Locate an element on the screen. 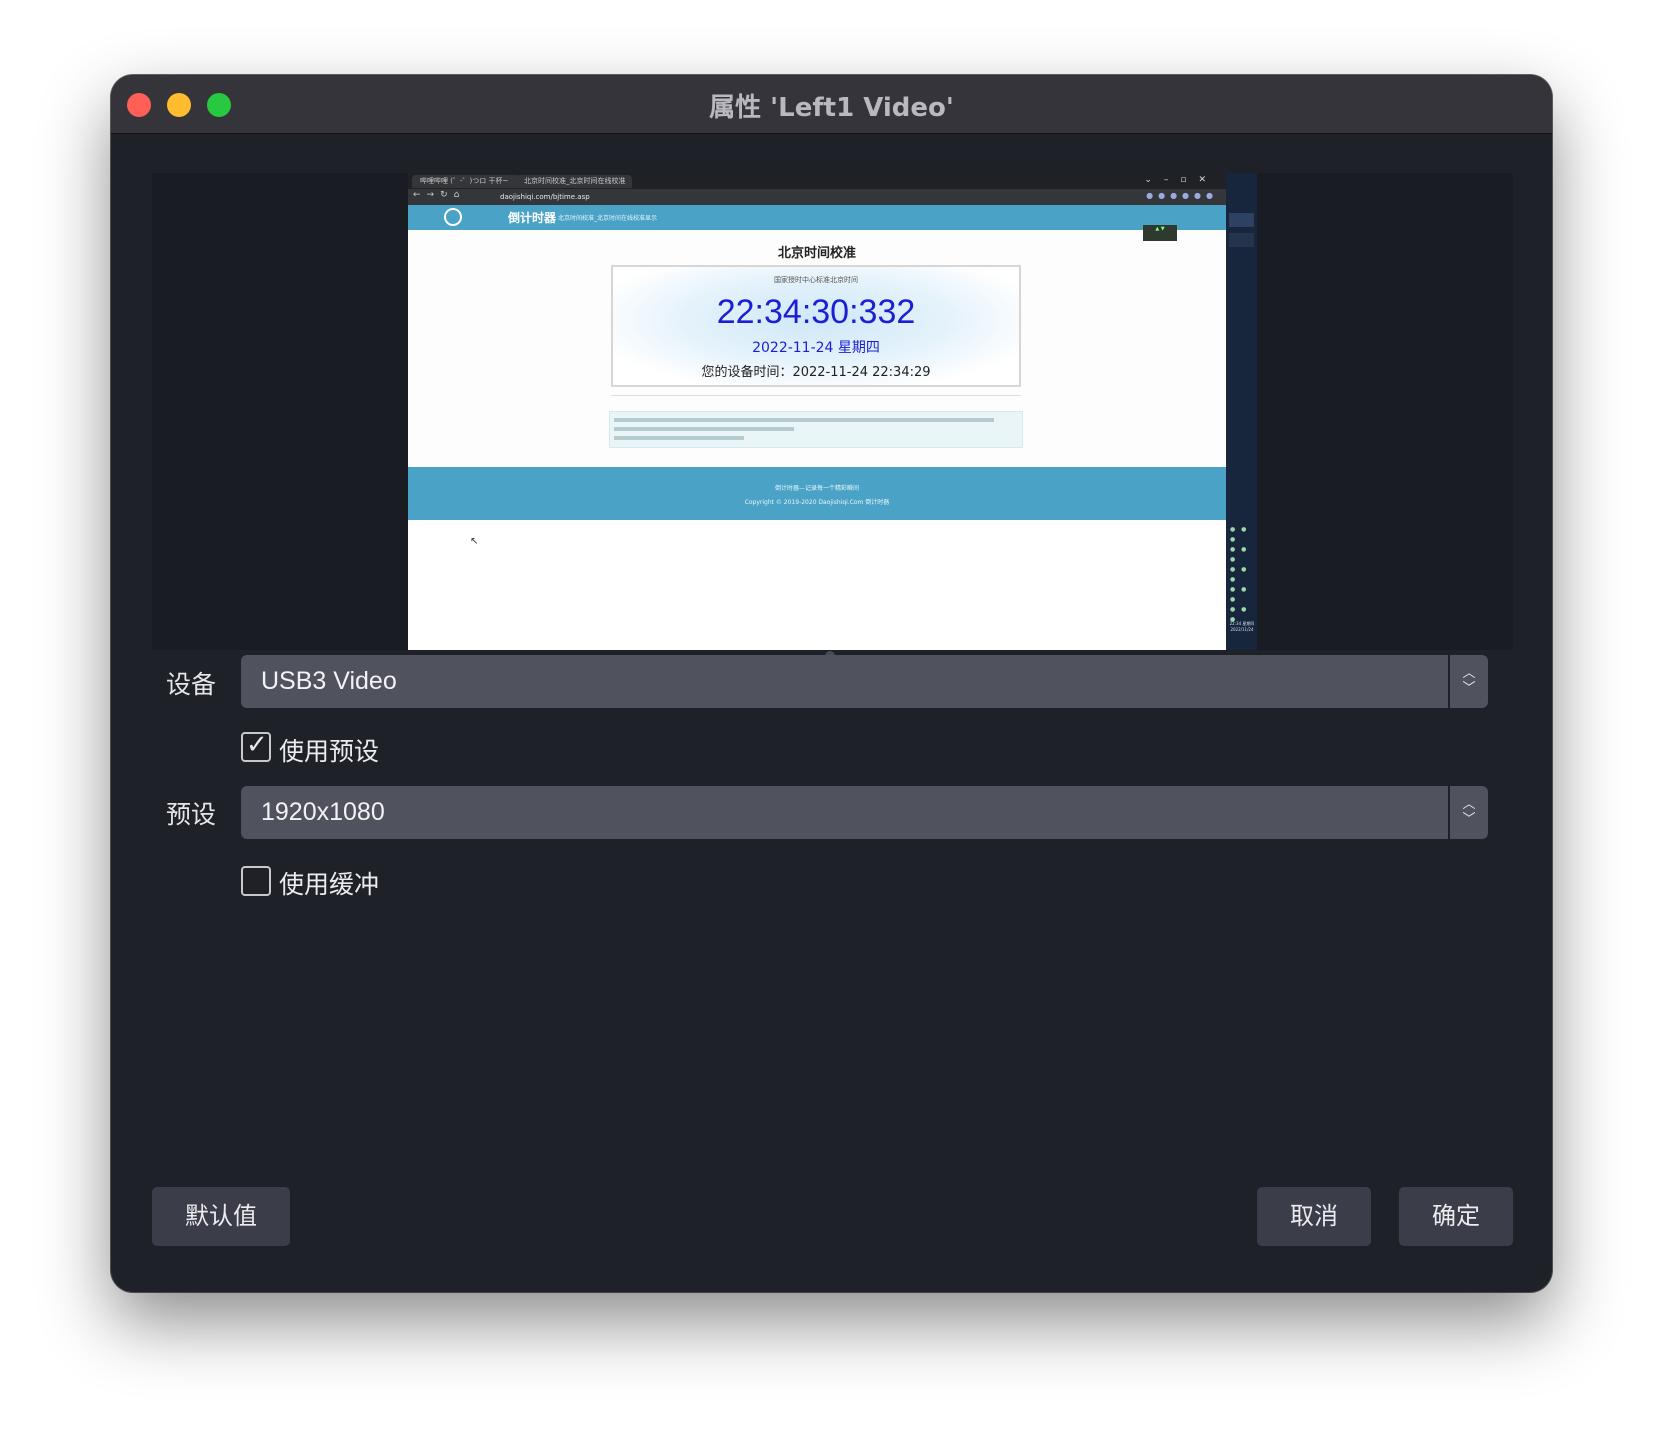 The image size is (1664, 1440). use-preset-label: 使用预设 is located at coordinates (329, 750).